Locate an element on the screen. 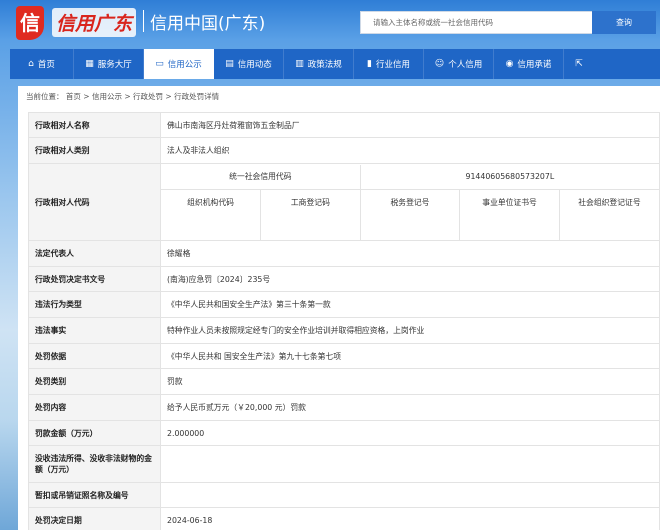 The width and height of the screenshot is (660, 530). external-icon: ⇱ is located at coordinates (579, 64).